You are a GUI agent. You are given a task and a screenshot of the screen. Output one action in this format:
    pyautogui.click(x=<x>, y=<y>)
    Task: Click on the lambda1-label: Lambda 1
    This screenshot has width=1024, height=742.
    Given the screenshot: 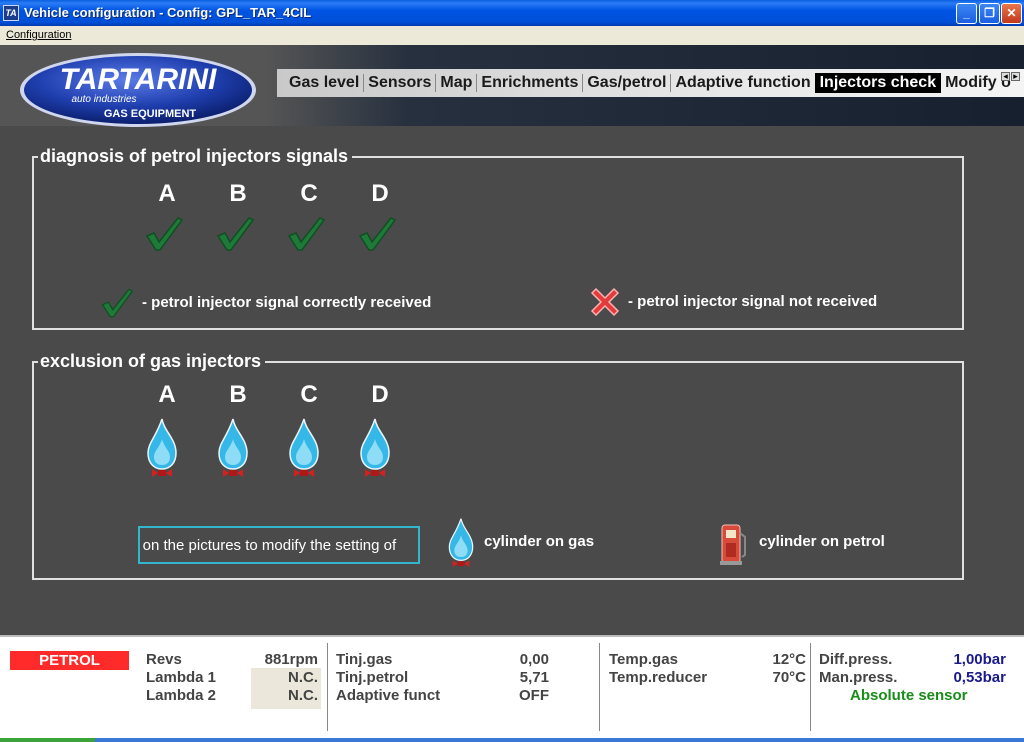 What is the action you would take?
    pyautogui.click(x=181, y=677)
    